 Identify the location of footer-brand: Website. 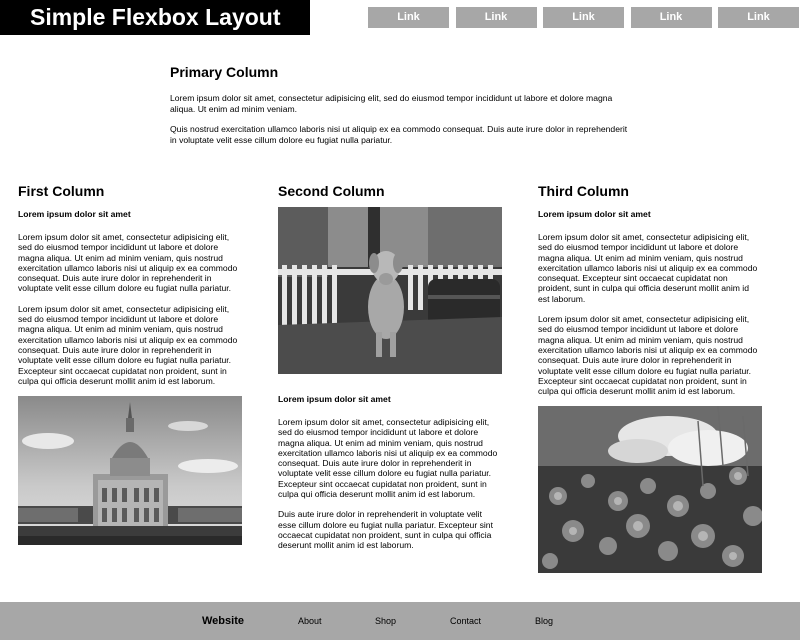
(223, 621).